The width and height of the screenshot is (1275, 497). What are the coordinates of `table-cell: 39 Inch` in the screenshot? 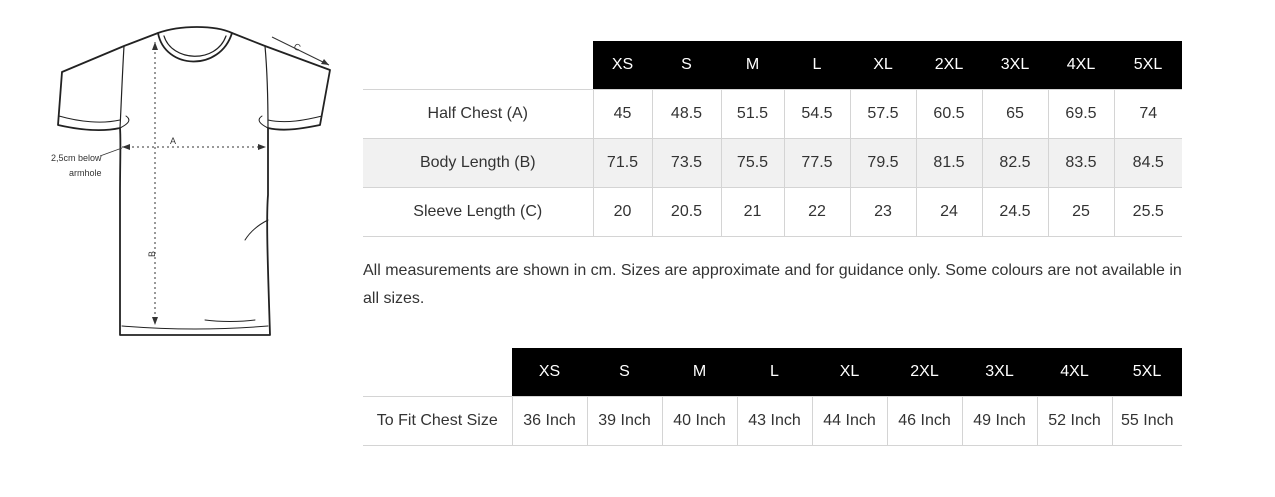 It's located at (625, 421).